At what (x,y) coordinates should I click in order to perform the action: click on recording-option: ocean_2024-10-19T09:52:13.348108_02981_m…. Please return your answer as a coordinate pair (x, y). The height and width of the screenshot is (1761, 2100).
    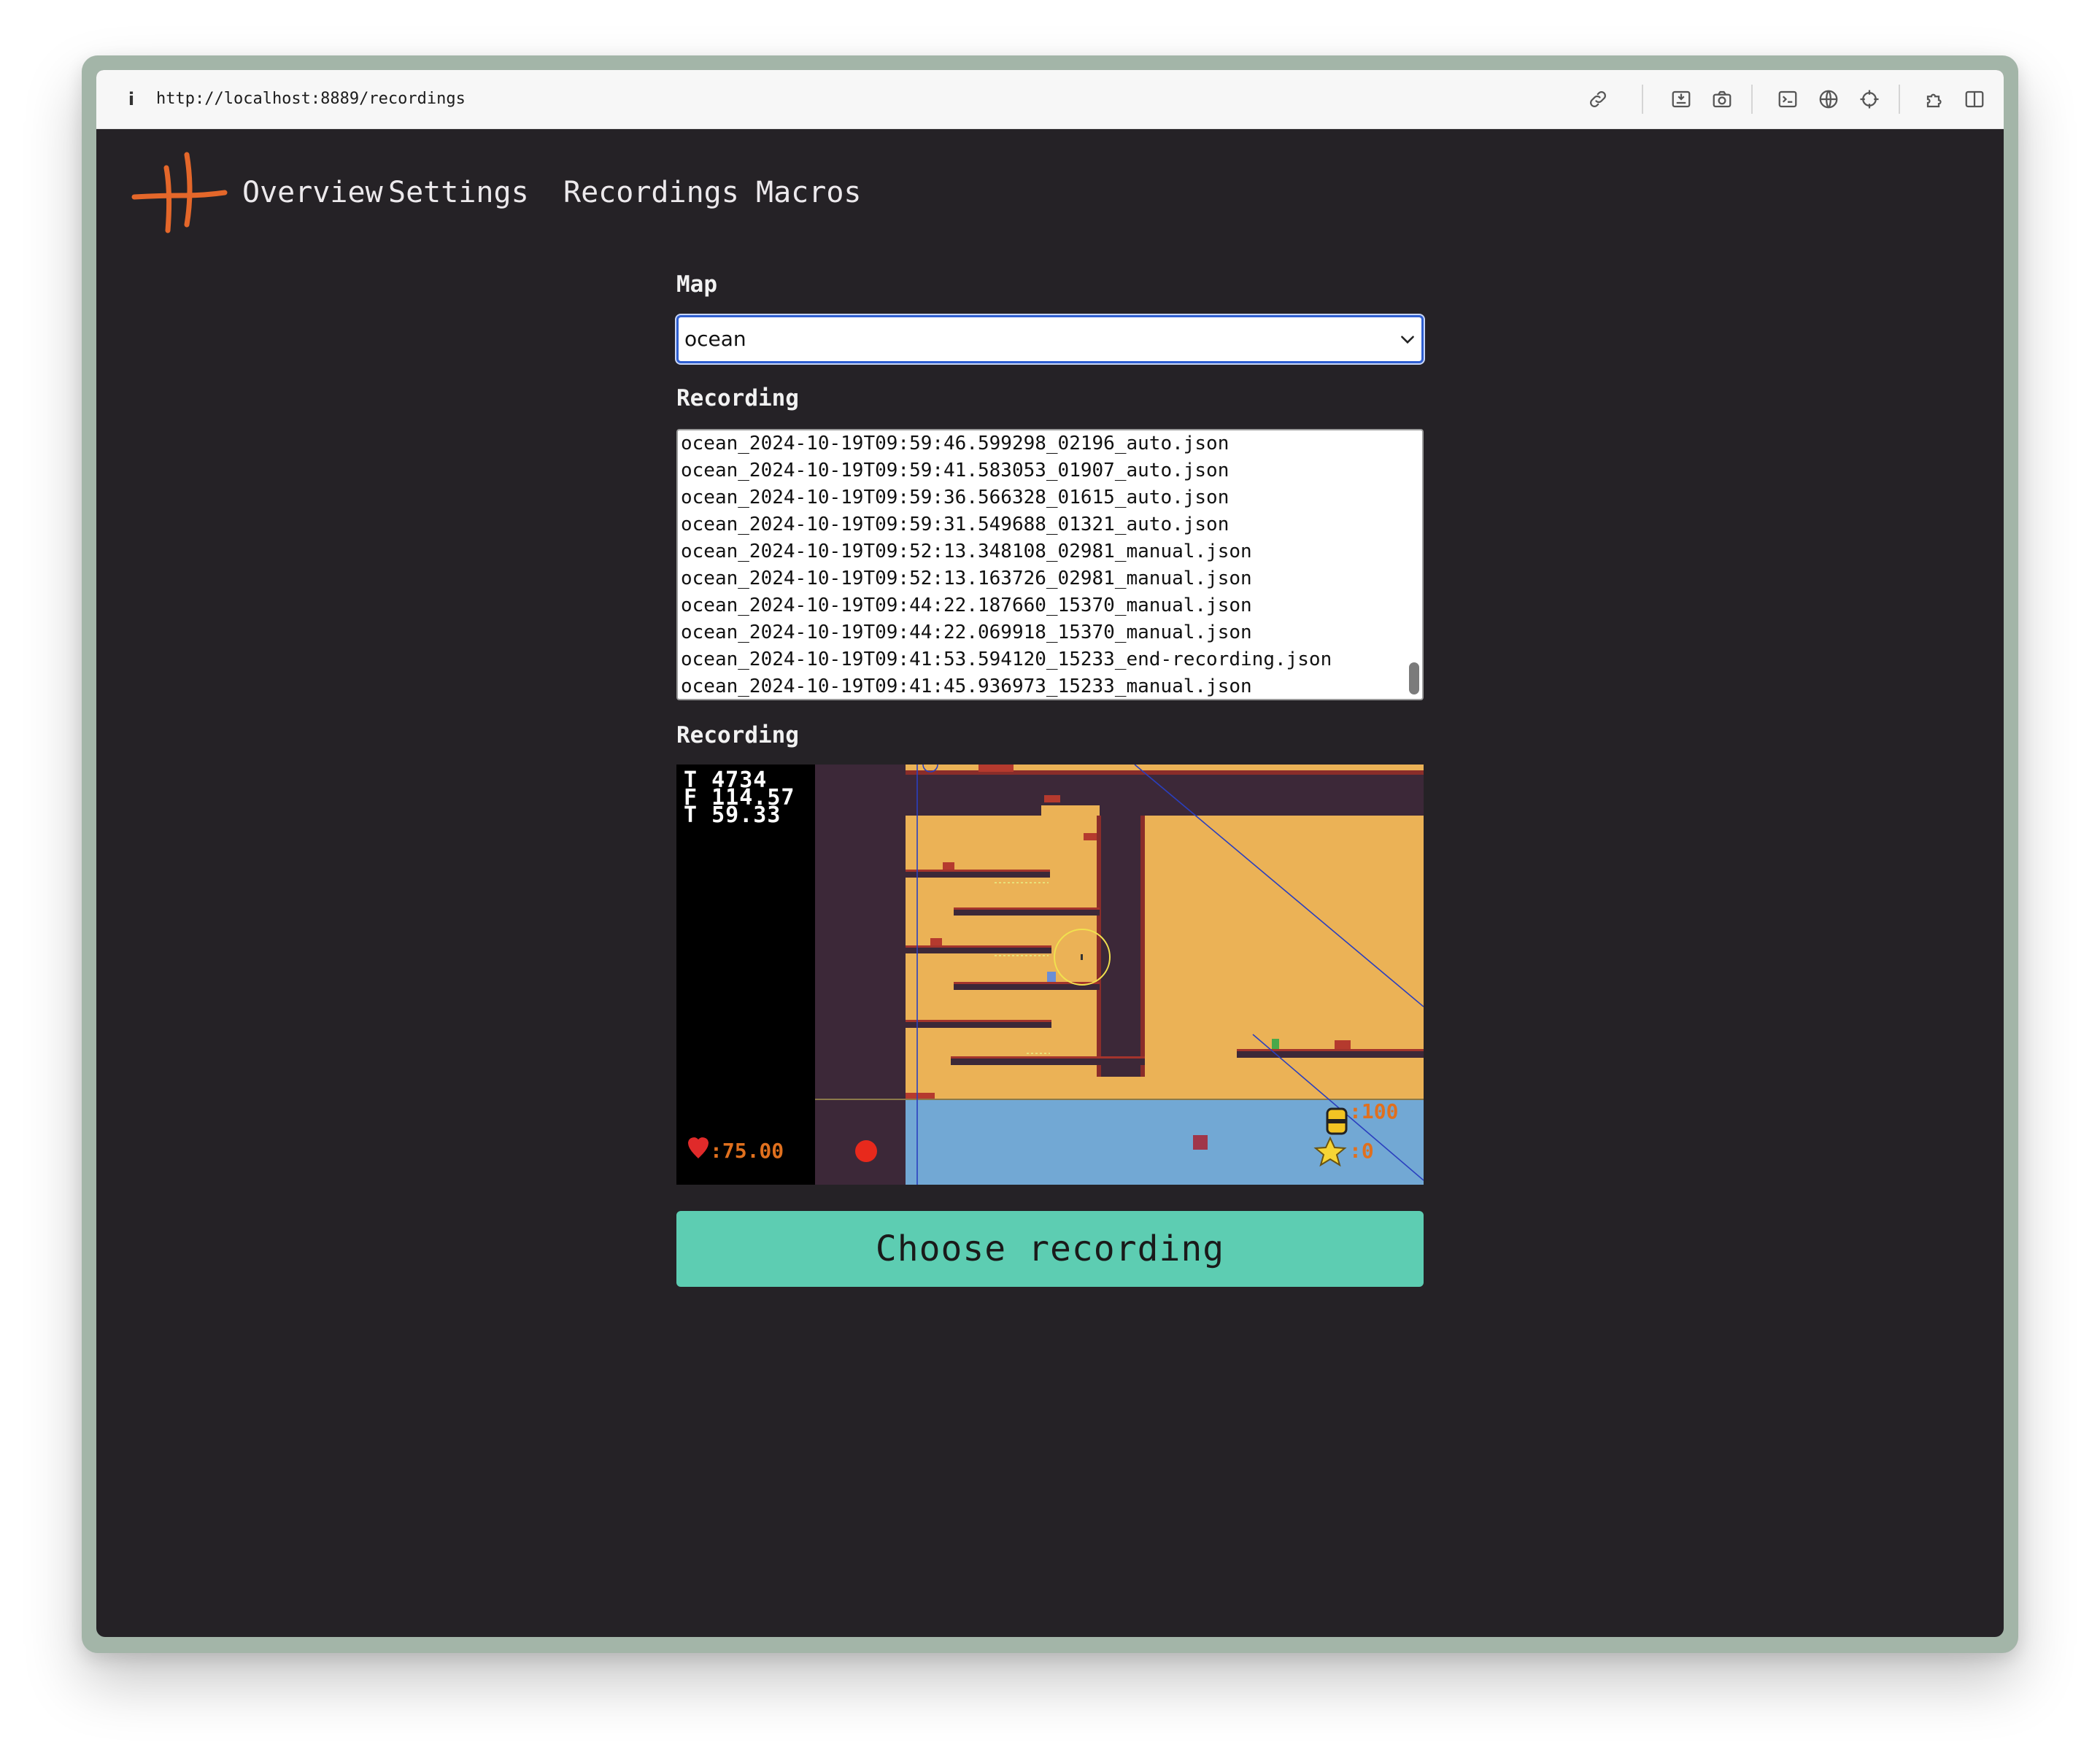
    Looking at the image, I should click on (966, 551).